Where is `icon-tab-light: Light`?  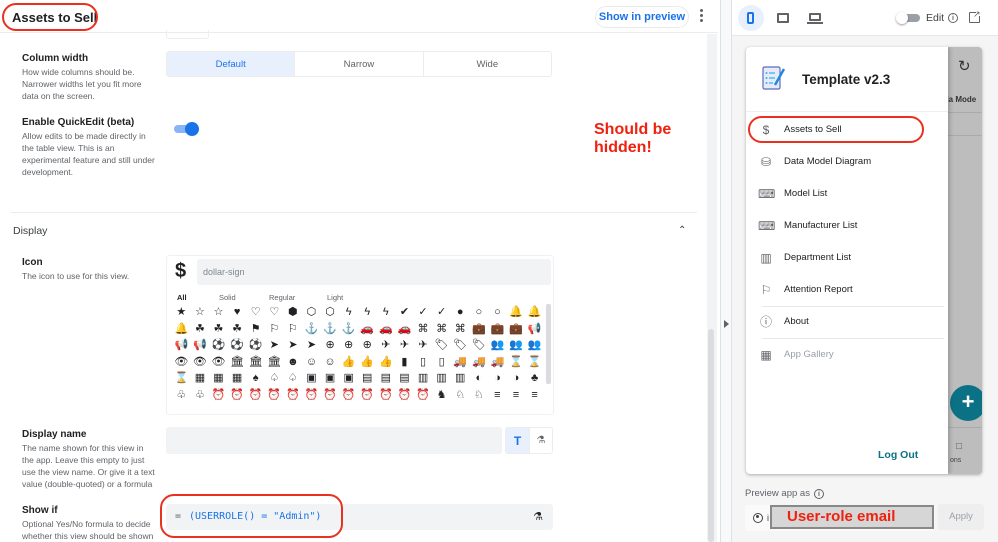
icon-tab-light: Light is located at coordinates (348, 297).